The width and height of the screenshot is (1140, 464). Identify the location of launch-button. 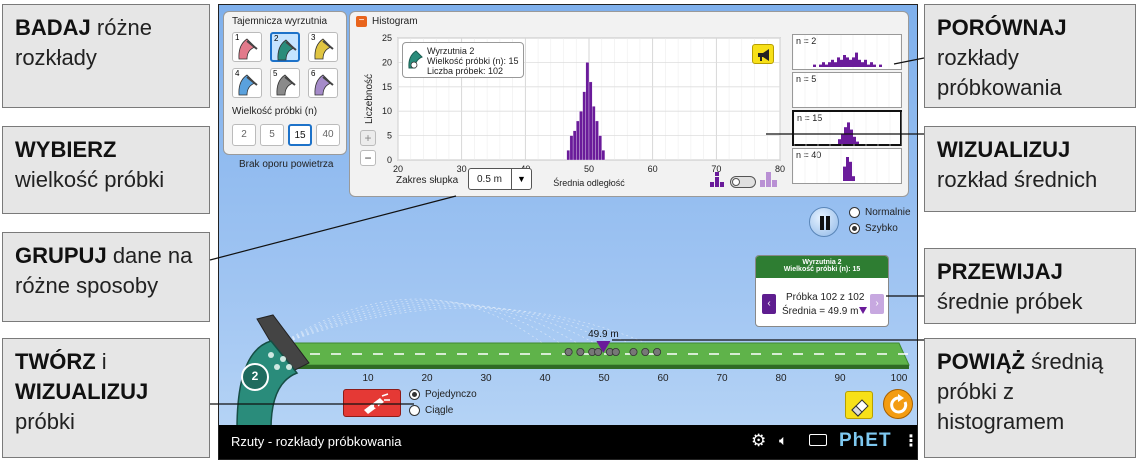
(372, 403).